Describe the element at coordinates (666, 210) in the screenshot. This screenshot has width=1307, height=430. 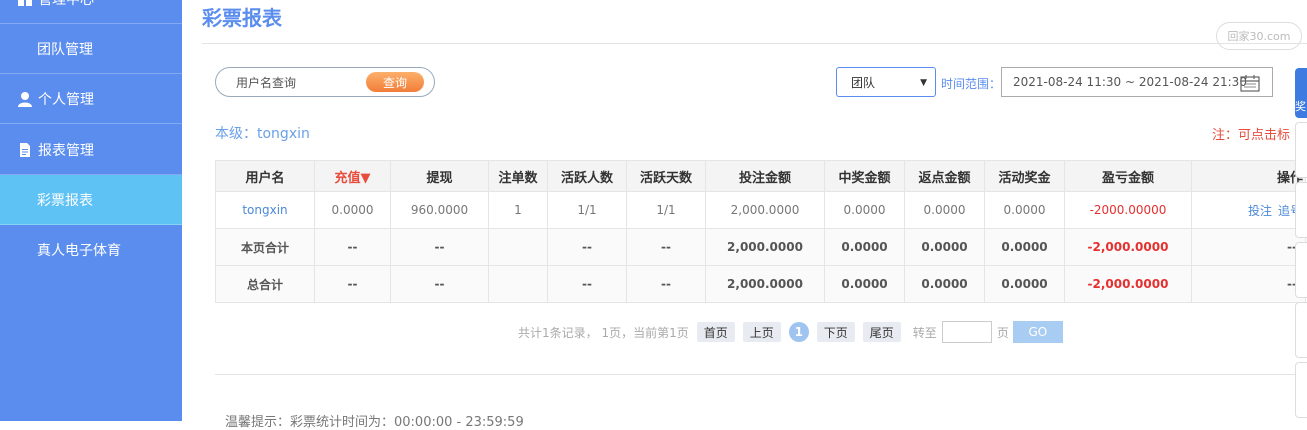
I see `cell-active-days: 1/1` at that location.